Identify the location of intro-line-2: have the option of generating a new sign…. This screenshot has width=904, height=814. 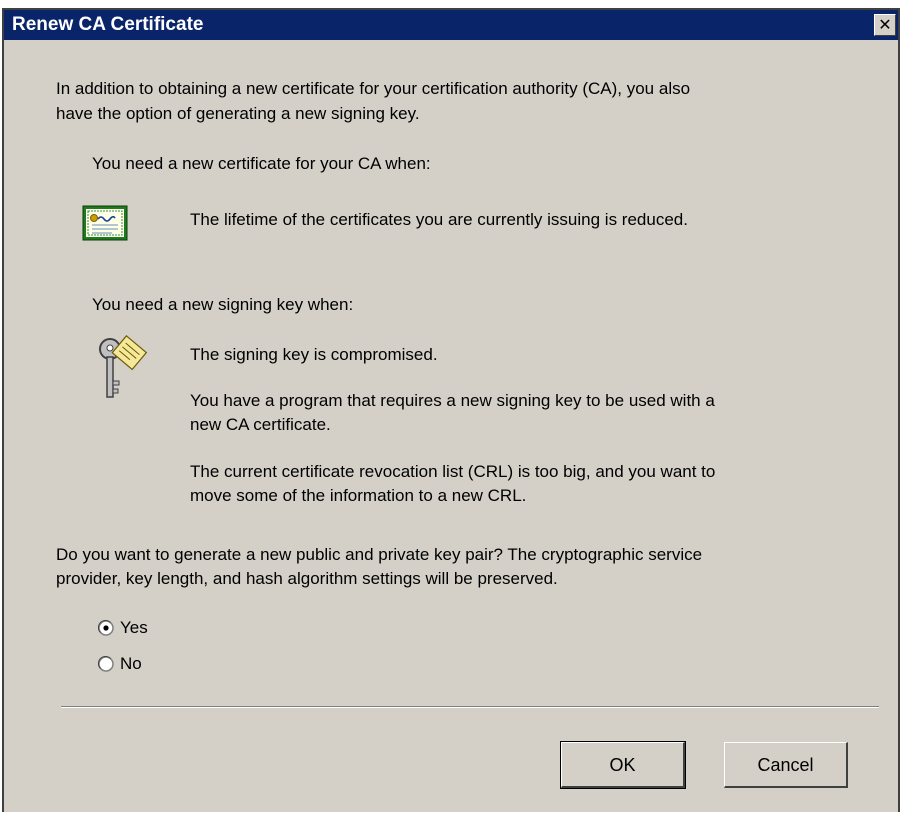
(238, 113).